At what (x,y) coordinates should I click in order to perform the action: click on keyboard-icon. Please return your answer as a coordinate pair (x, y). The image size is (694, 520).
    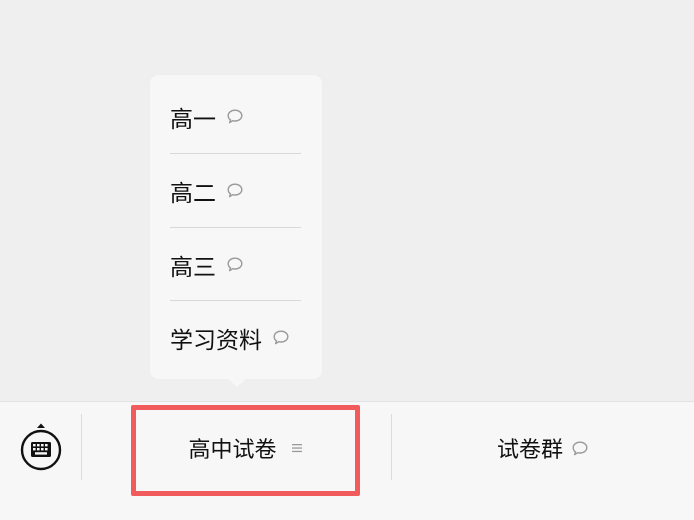
    Looking at the image, I should click on (41, 450).